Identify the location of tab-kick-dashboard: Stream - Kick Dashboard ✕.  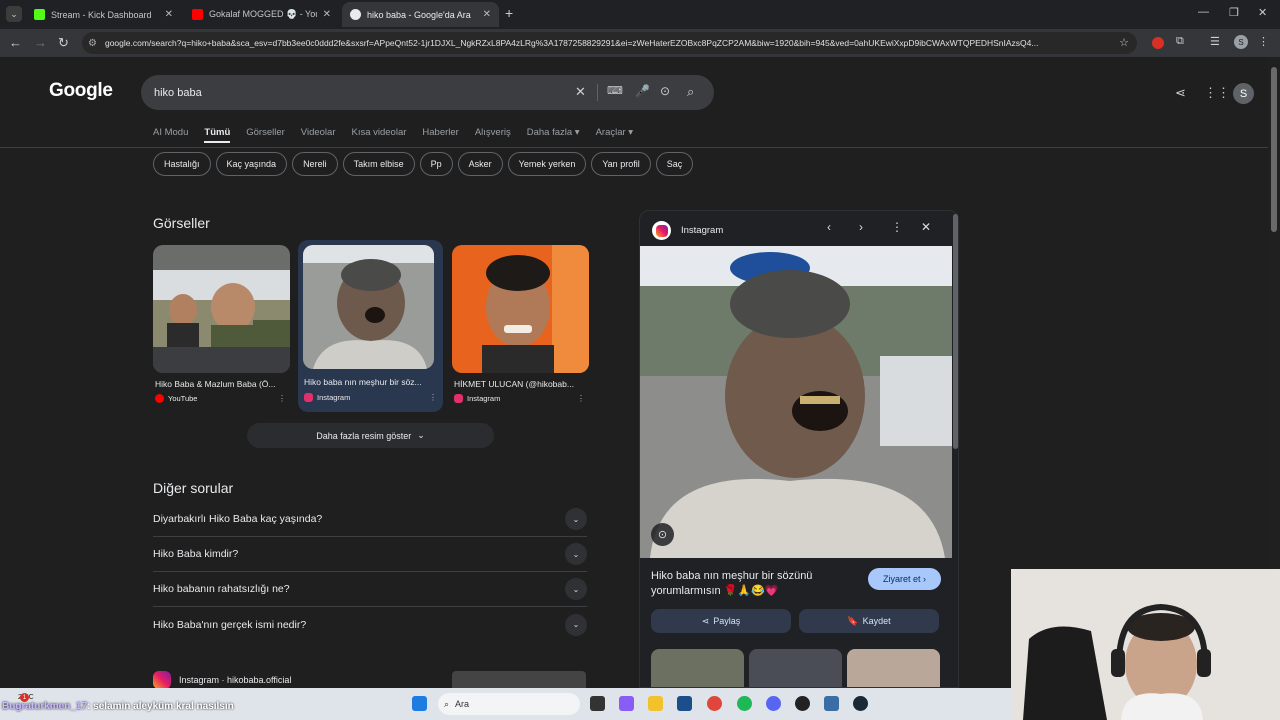
(103, 14).